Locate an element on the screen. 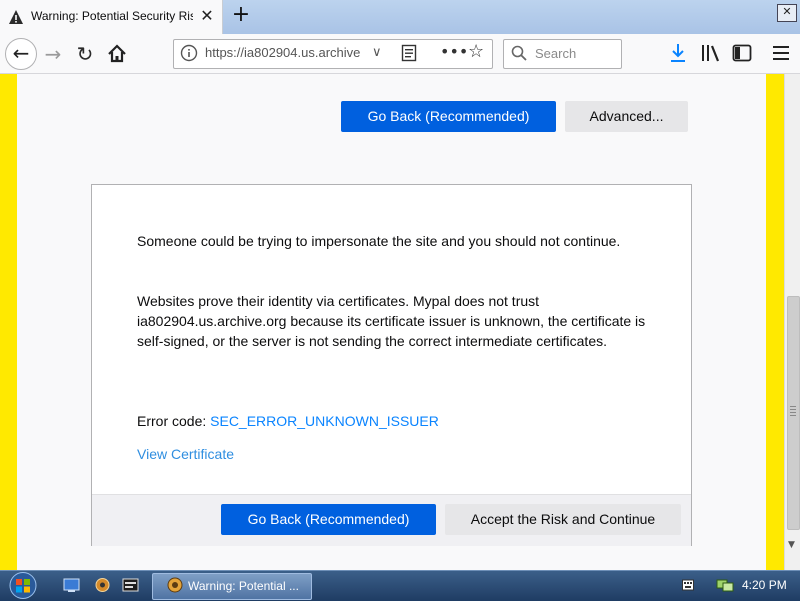  reload-button: ↻ is located at coordinates (85, 54).